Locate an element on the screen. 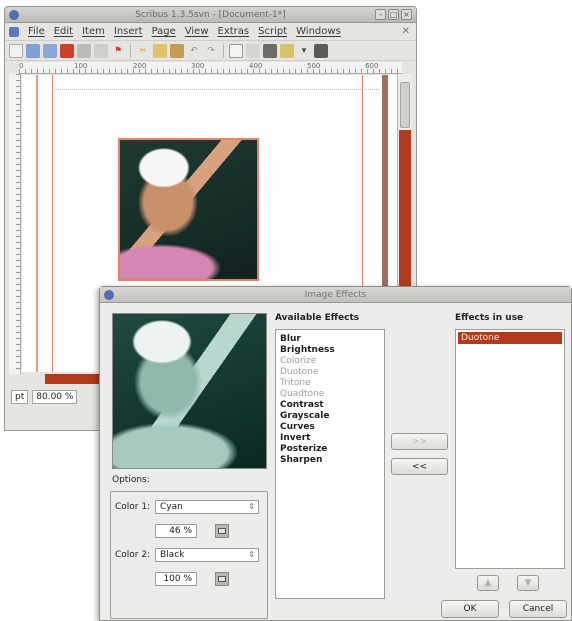 This screenshot has height=621, width=572. effect-item: Colorize is located at coordinates (298, 361).